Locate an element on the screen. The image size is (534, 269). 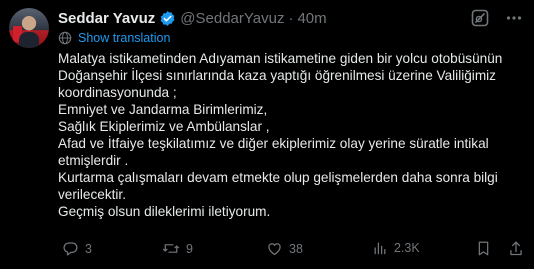
views-button: 2.3K is located at coordinates (396, 248).